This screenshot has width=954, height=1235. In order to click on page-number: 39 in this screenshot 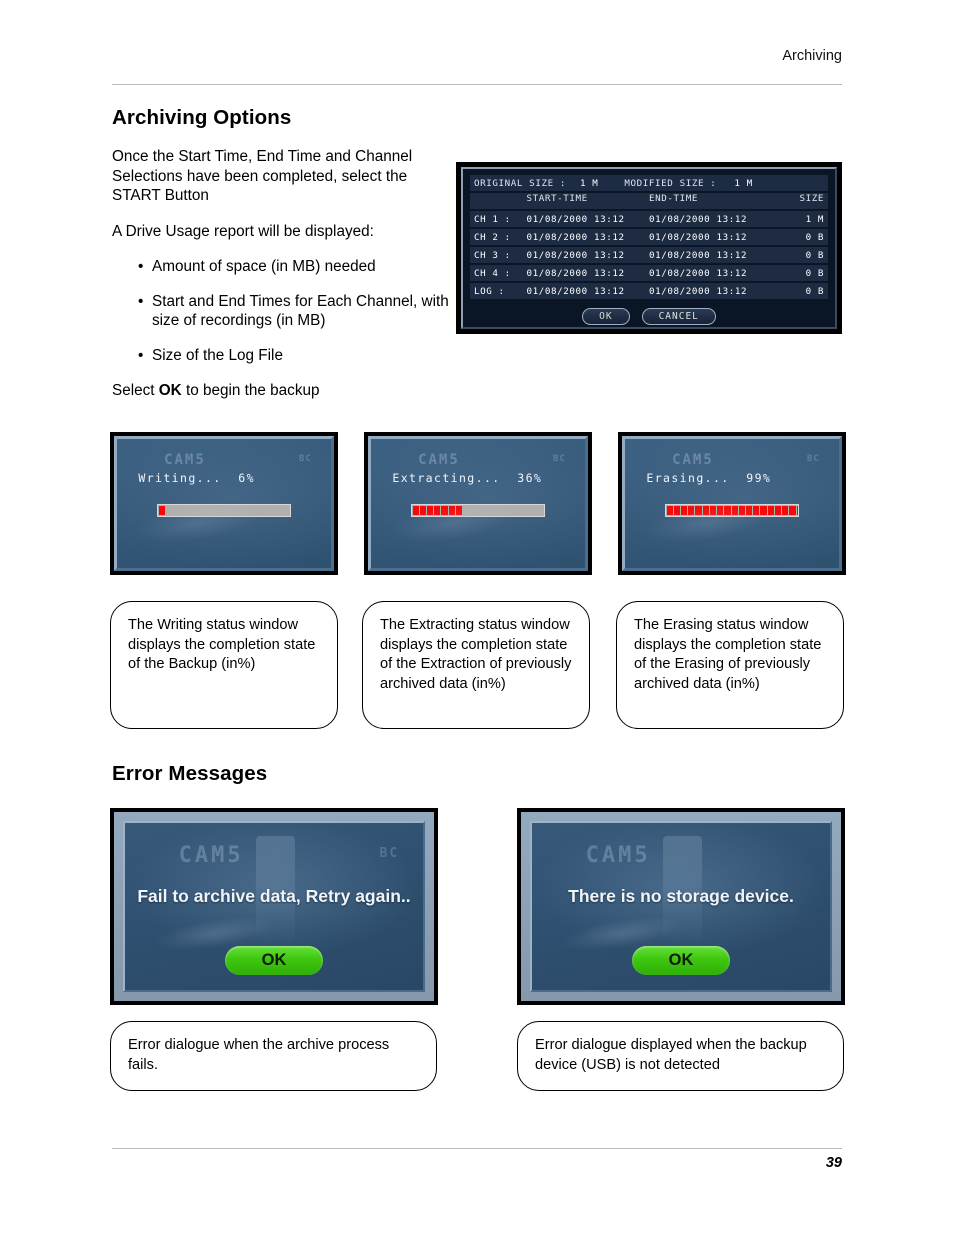, I will do `click(833, 1163)`.